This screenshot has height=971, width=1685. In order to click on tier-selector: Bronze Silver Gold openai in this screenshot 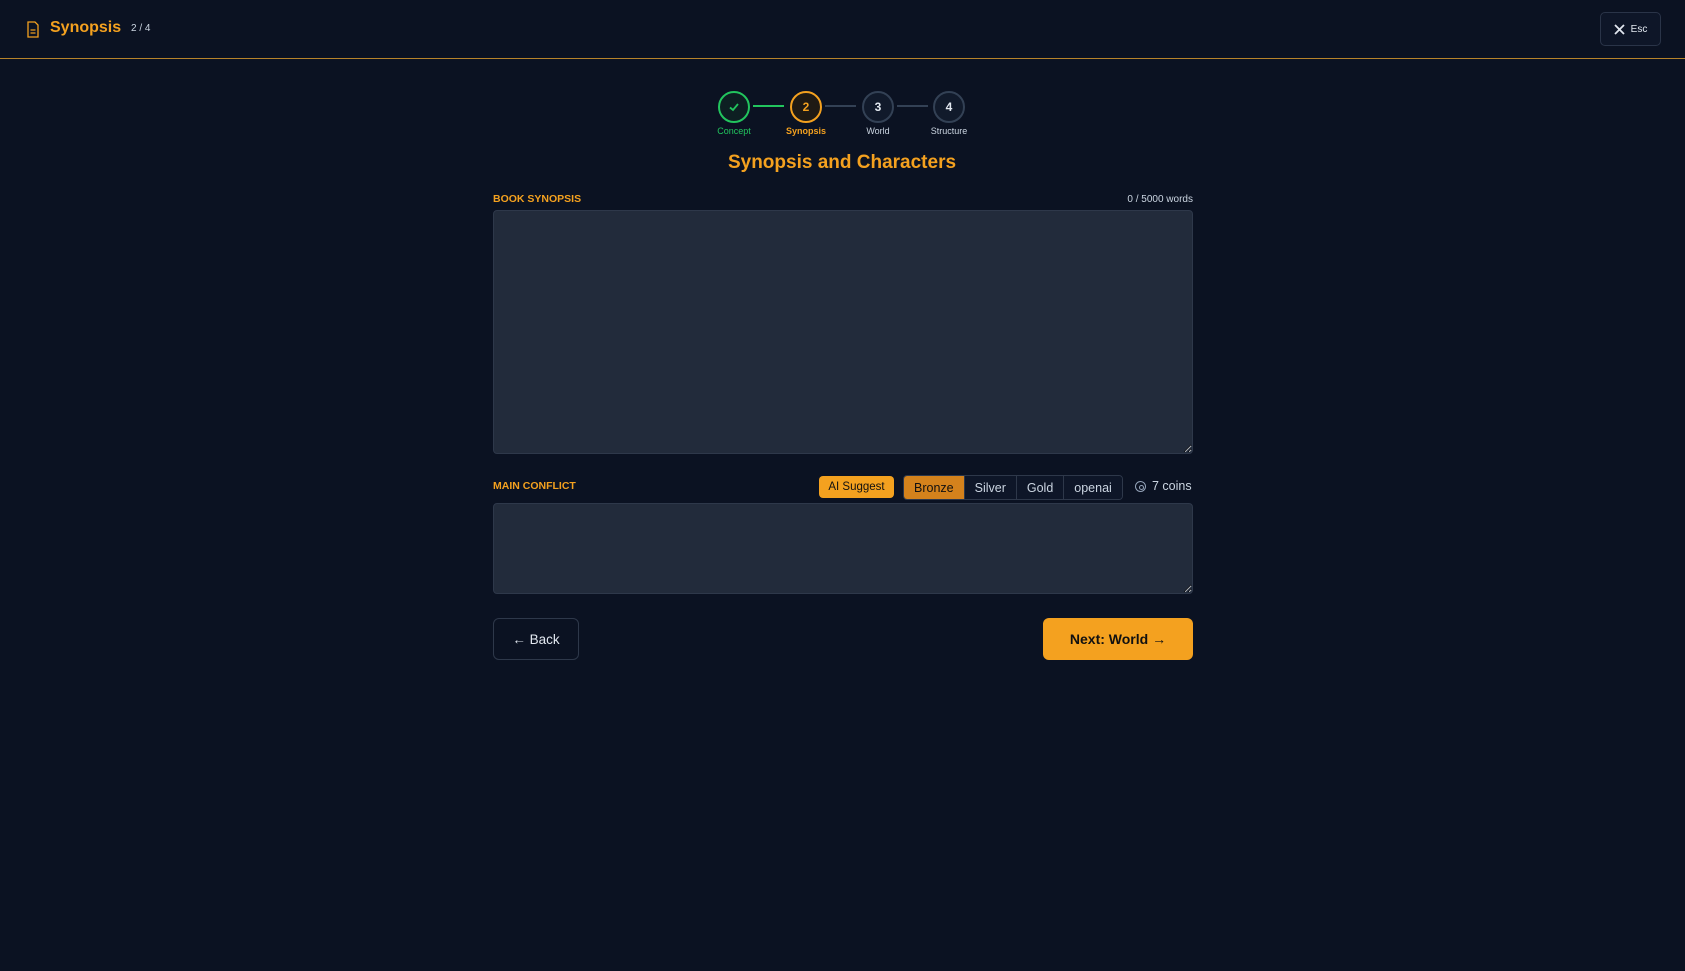, I will do `click(1013, 487)`.